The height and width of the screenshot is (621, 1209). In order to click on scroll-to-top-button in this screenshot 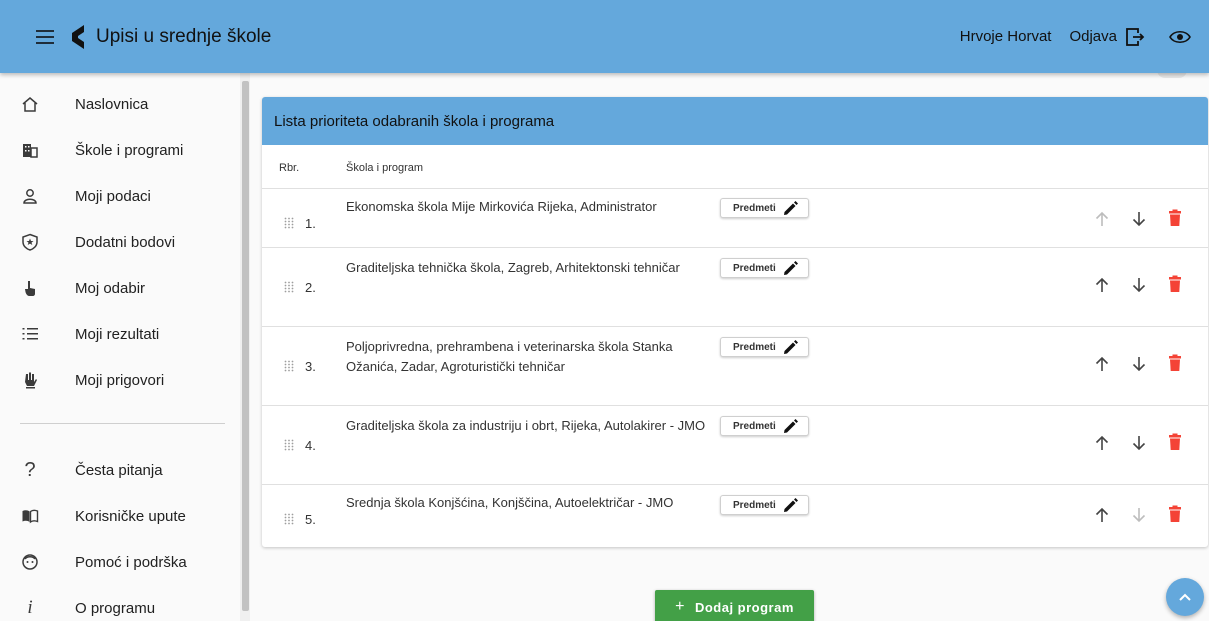, I will do `click(1185, 597)`.